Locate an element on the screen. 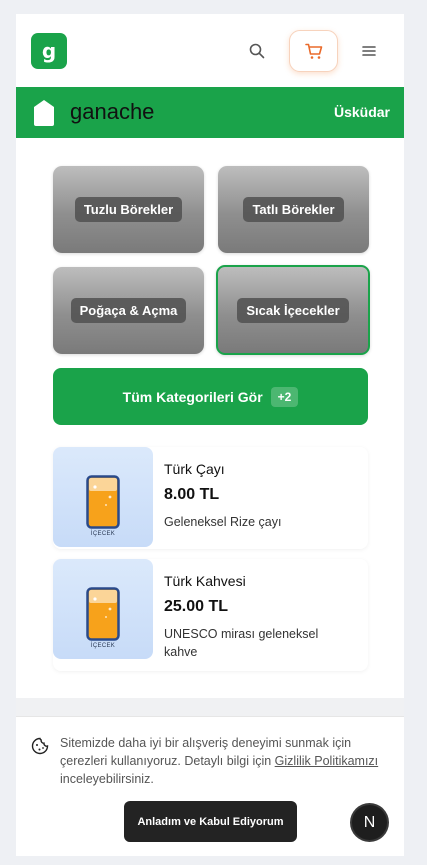  all-categories-label: Tüm Kategorileri Gör is located at coordinates (192, 396).